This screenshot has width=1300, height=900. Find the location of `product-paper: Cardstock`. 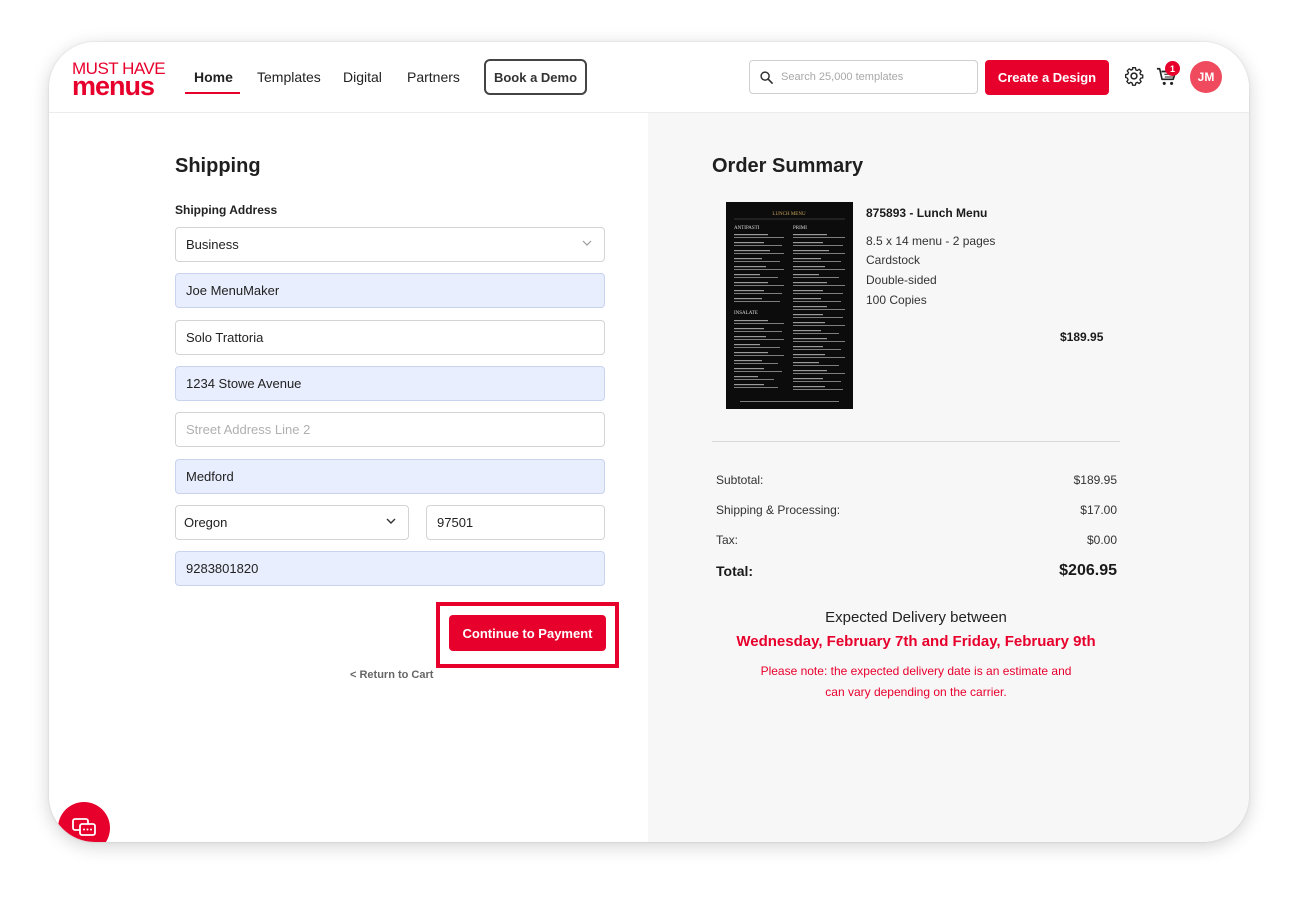

product-paper: Cardstock is located at coordinates (893, 260).